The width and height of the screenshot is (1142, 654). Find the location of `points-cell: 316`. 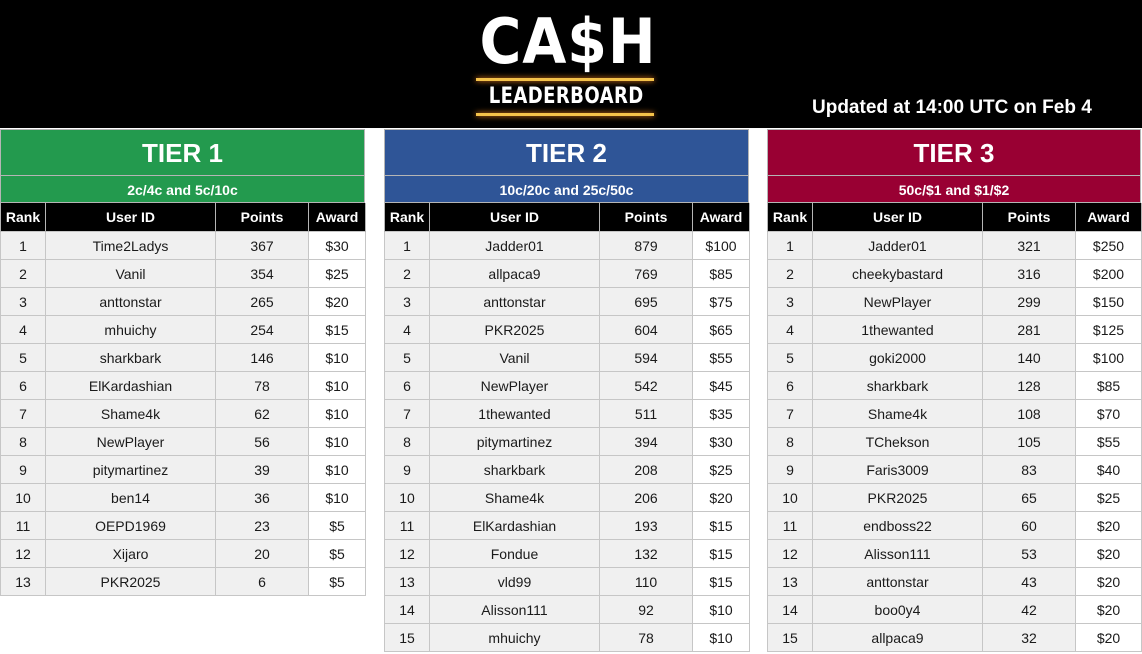

points-cell: 316 is located at coordinates (1029, 273).